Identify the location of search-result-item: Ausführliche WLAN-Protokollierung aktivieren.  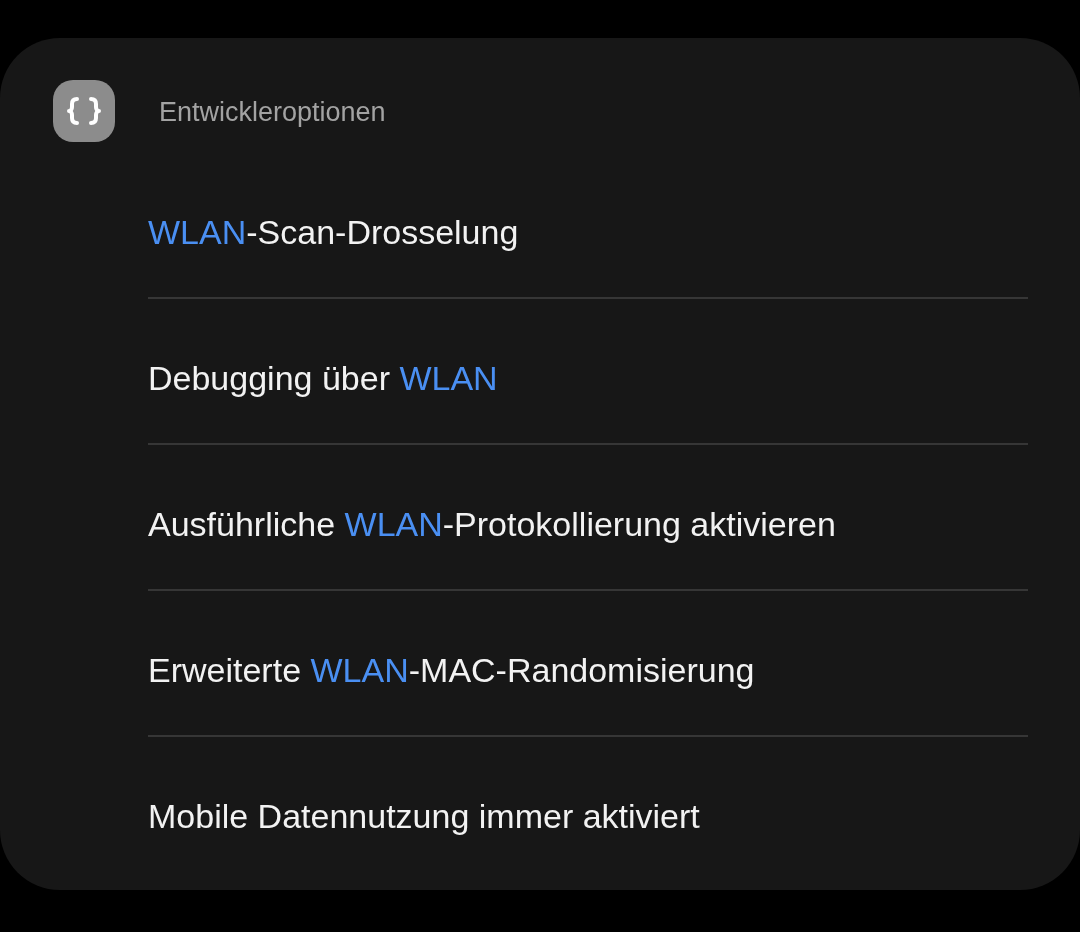
(492, 524).